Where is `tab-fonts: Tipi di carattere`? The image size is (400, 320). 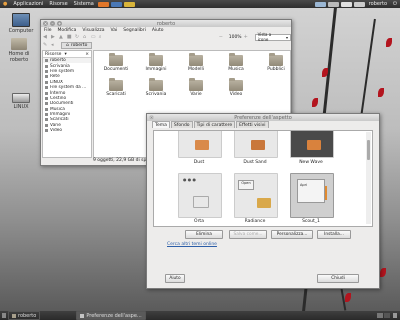
tab-fonts: Tipi di carattere is located at coordinates (214, 124).